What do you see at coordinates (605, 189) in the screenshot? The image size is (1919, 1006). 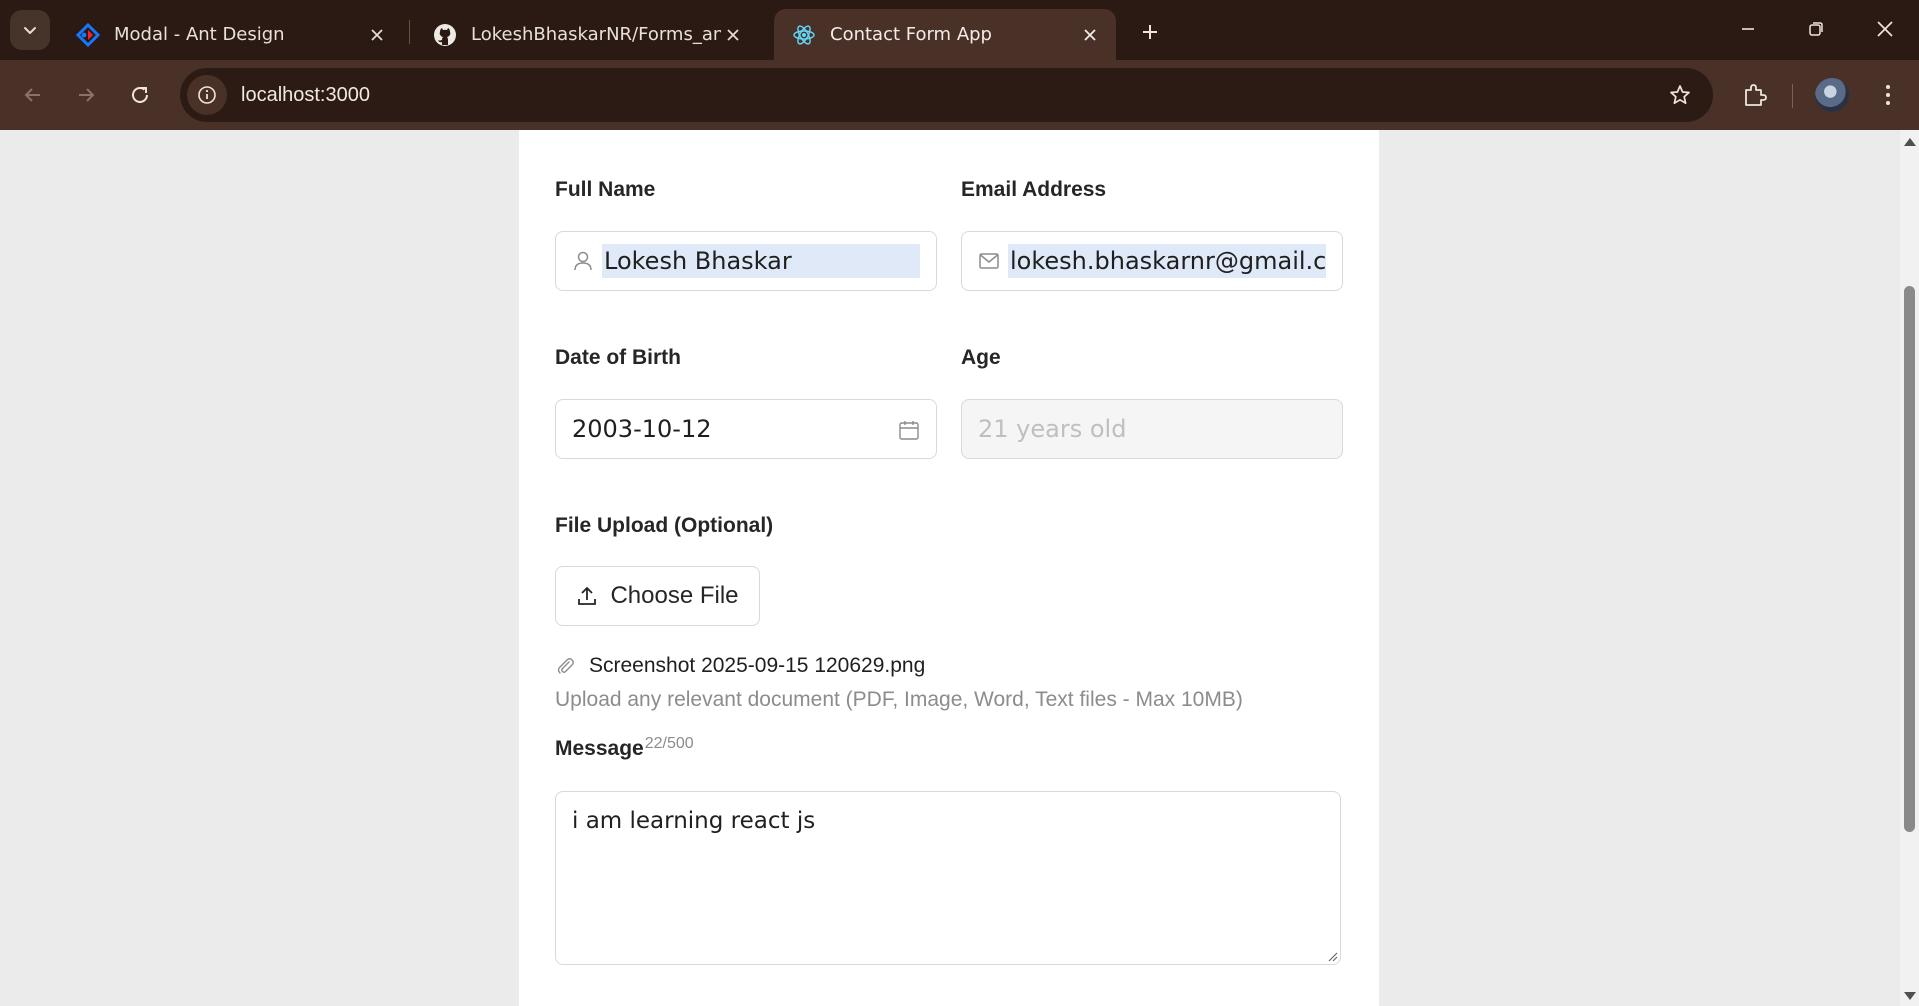 I see `full-name-label: Full Name` at bounding box center [605, 189].